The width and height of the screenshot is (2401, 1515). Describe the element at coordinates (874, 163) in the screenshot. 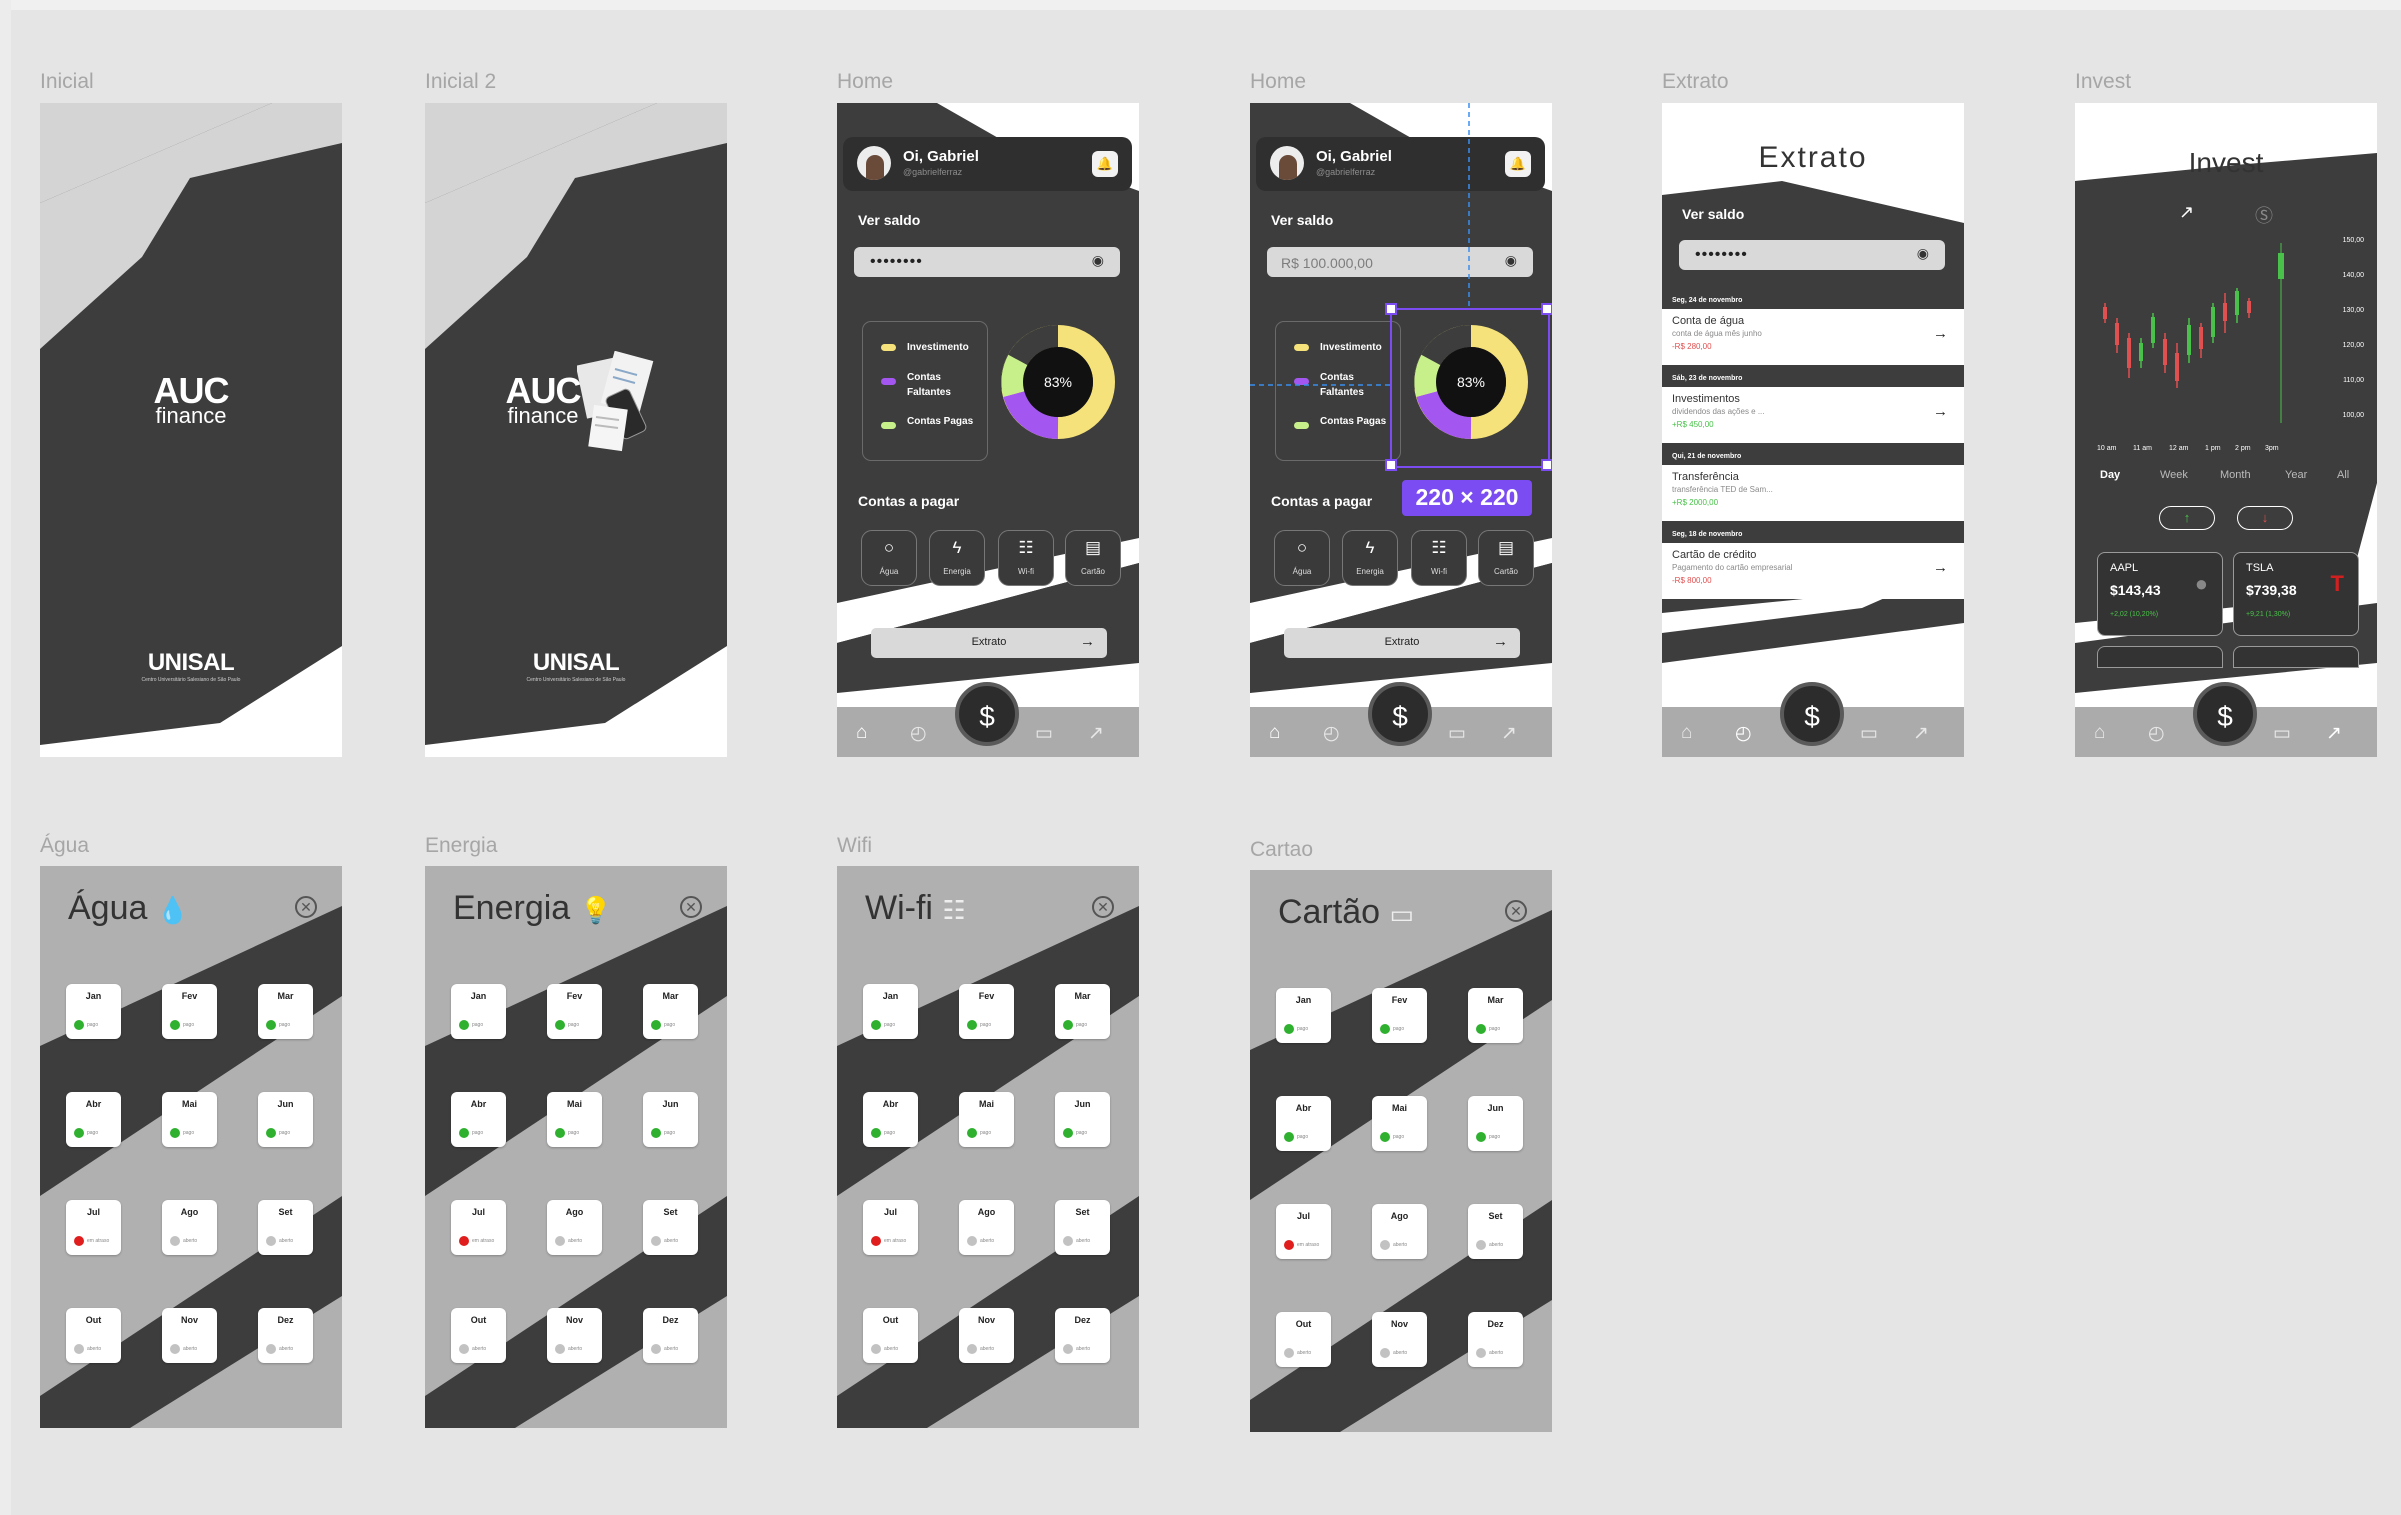

I see `avatar` at that location.